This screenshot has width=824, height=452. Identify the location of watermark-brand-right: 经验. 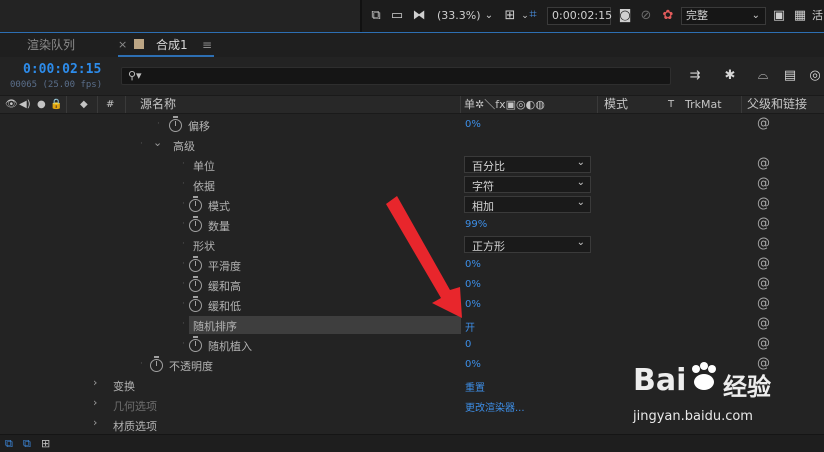
(747, 387).